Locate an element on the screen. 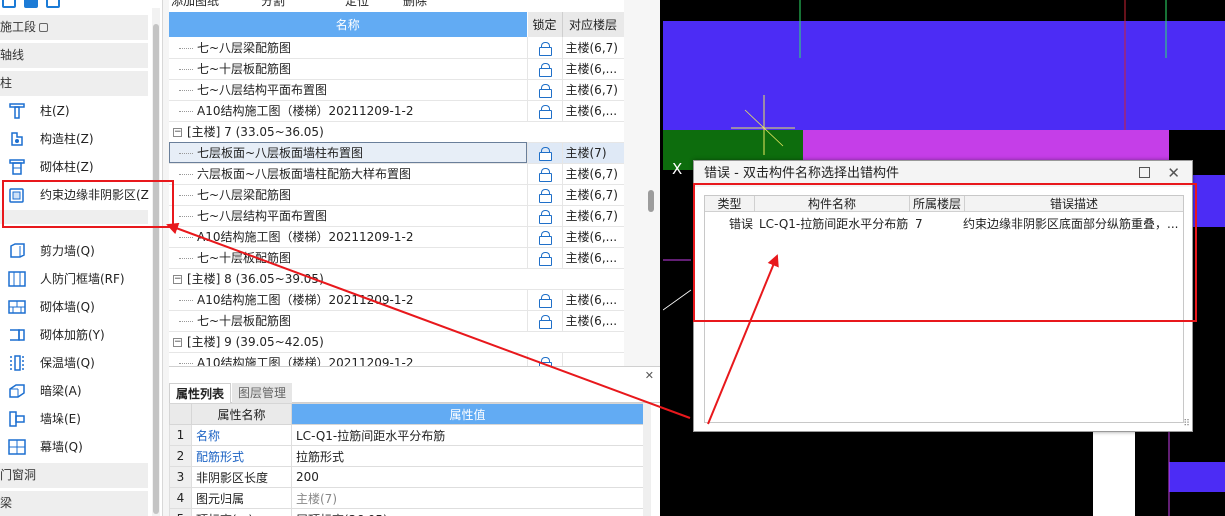  tree-connector is located at coordinates (186, 90).